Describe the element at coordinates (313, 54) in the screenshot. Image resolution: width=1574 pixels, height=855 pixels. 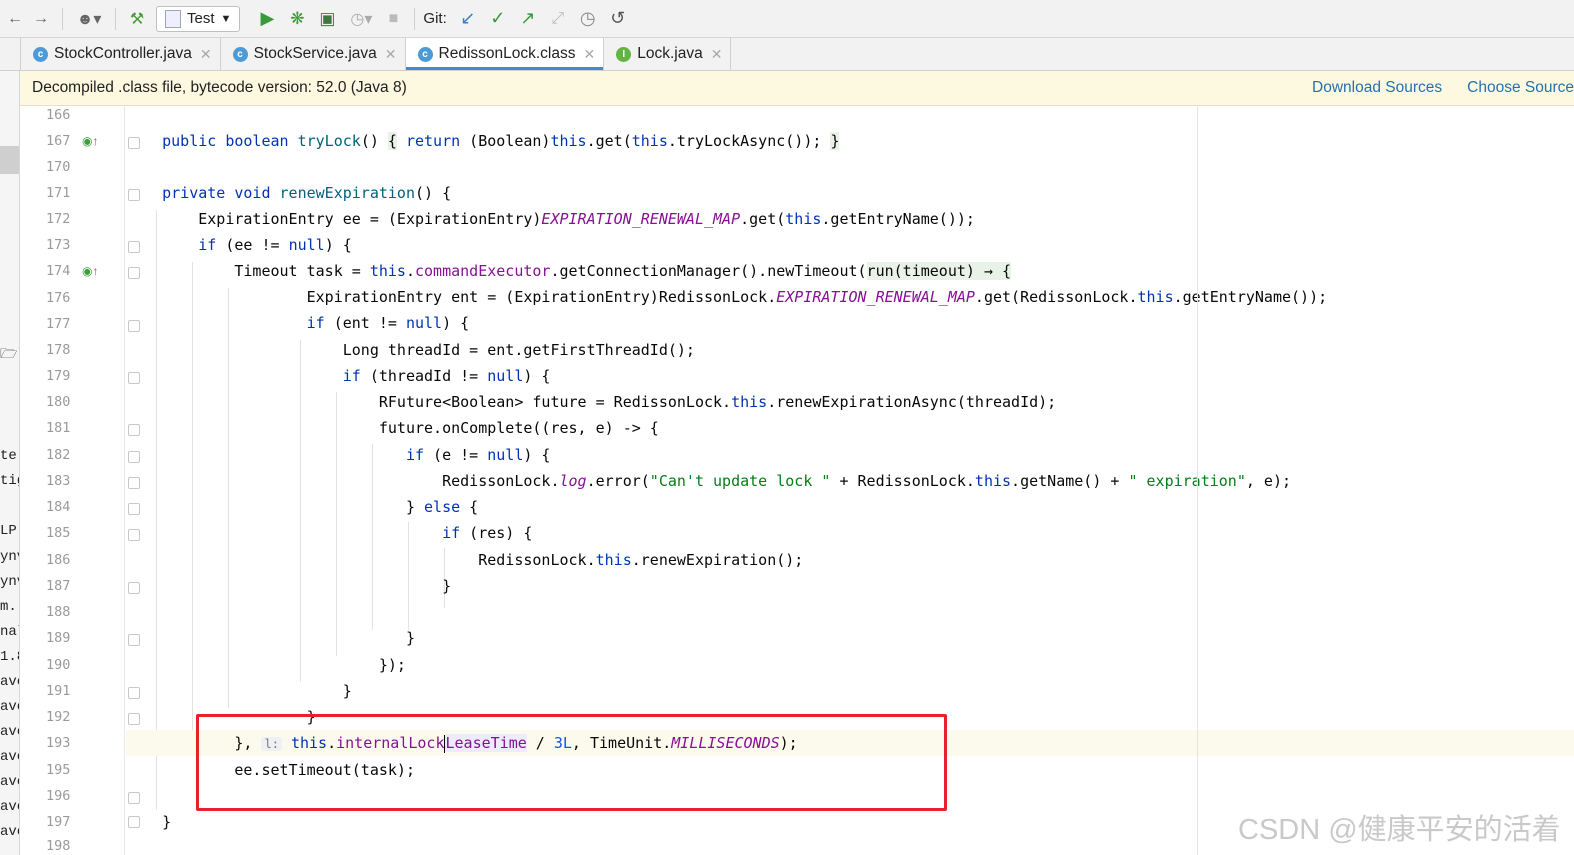
I see `tab-stockservice: c StockService.java ✕` at that location.